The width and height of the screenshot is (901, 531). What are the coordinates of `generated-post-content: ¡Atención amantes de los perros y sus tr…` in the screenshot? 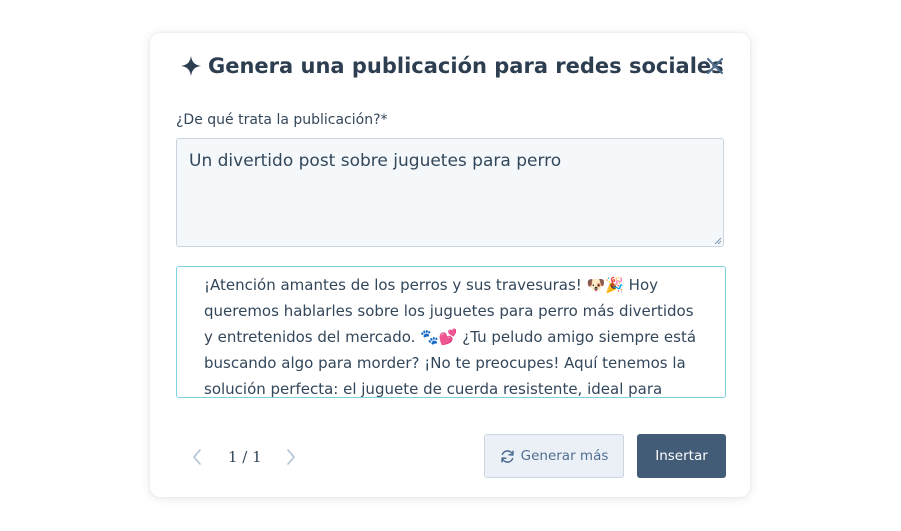 It's located at (450, 337).